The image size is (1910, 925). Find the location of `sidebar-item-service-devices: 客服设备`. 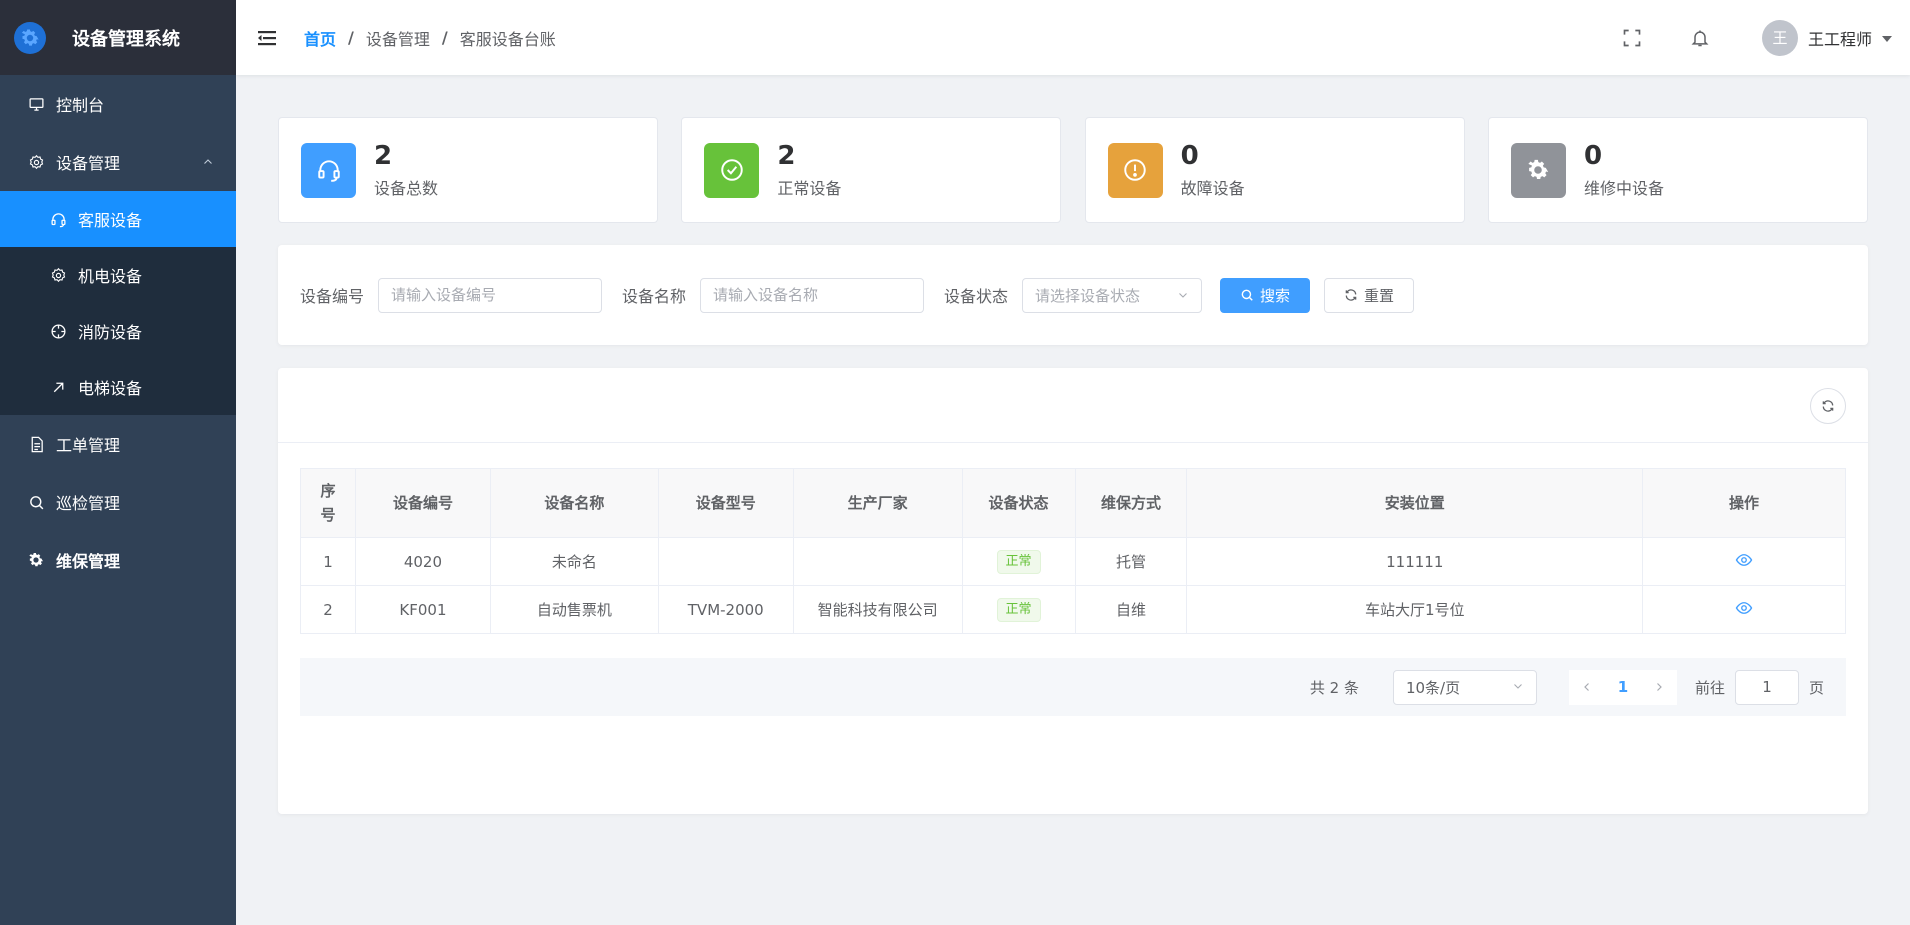

sidebar-item-service-devices: 客服设备 is located at coordinates (118, 219).